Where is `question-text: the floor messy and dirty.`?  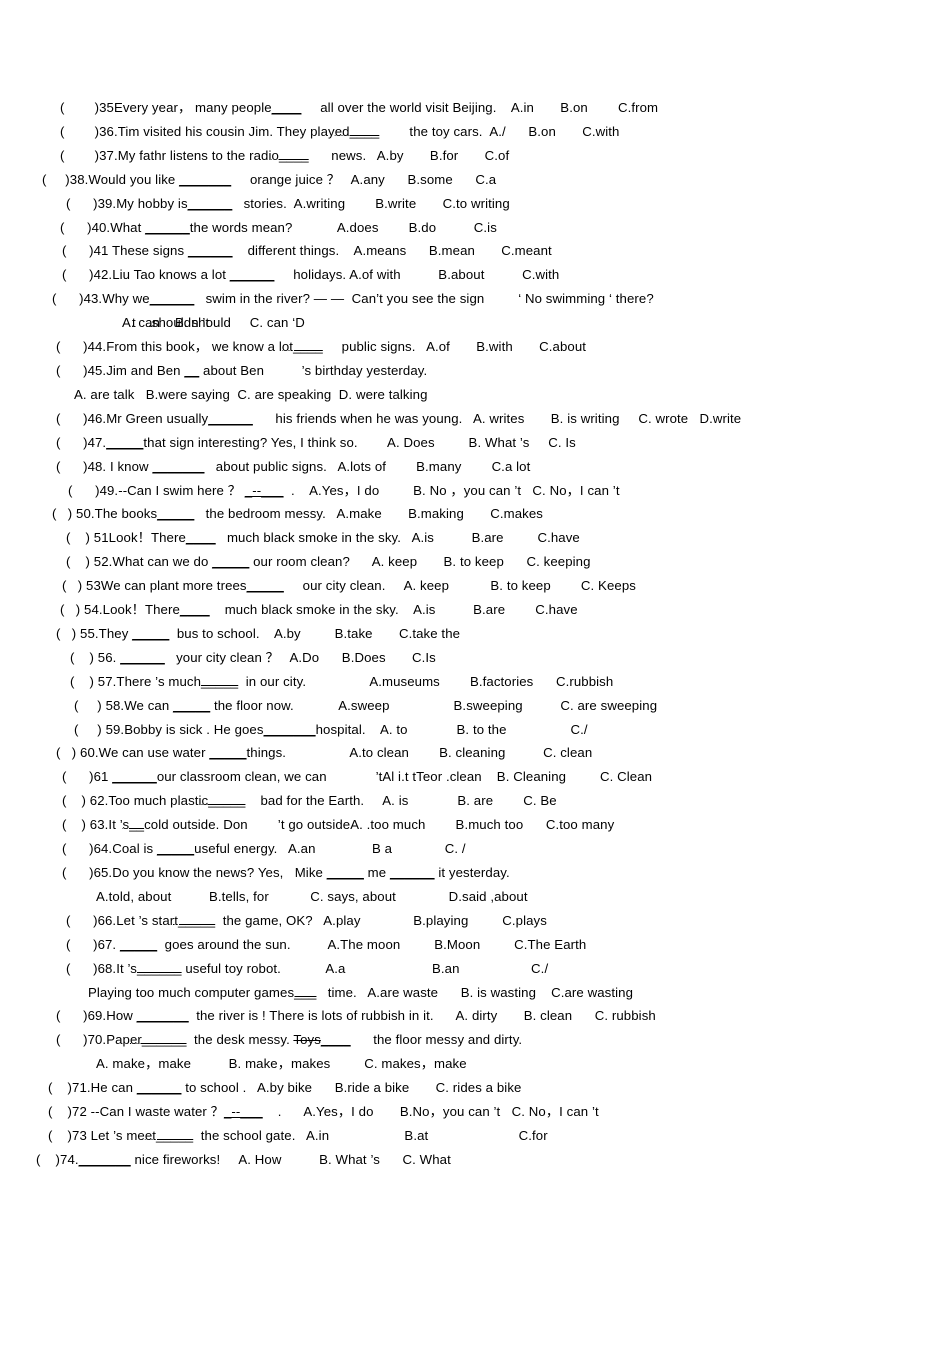
question-text: the floor messy and dirty. is located at coordinates (436, 1040).